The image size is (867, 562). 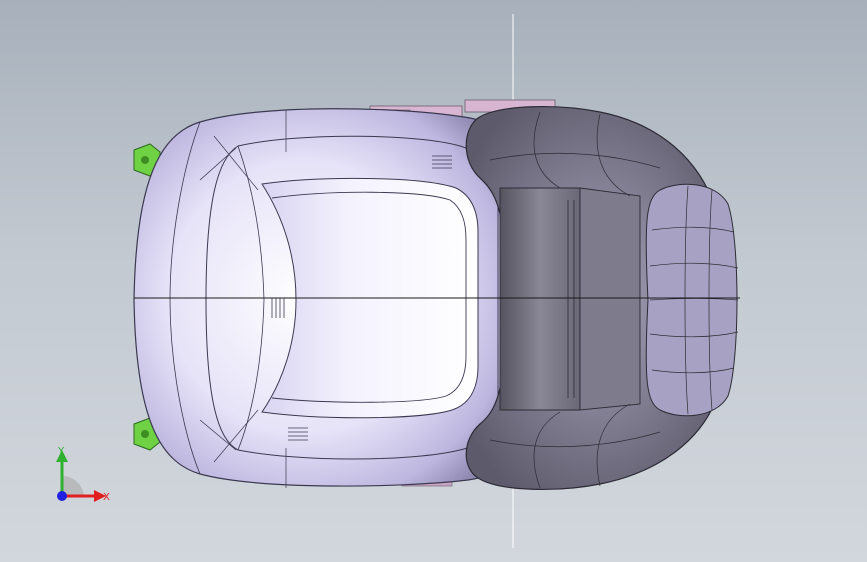 I want to click on z-axis-dot, so click(x=62, y=496).